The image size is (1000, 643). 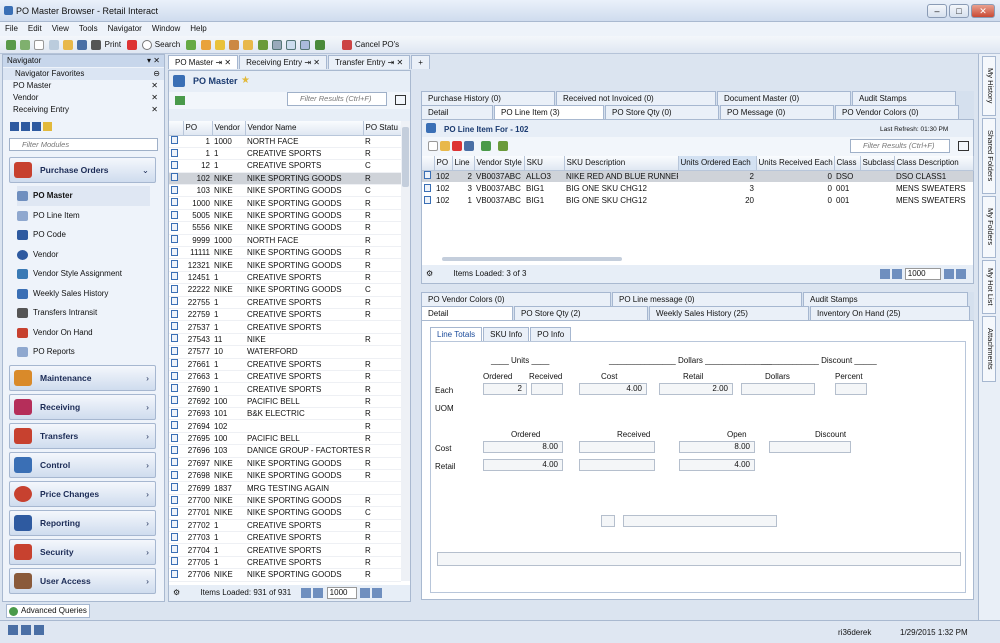 I want to click on table-row: 5556 NIKE NIKE SPORTING GOODS R, so click(x=285, y=228).